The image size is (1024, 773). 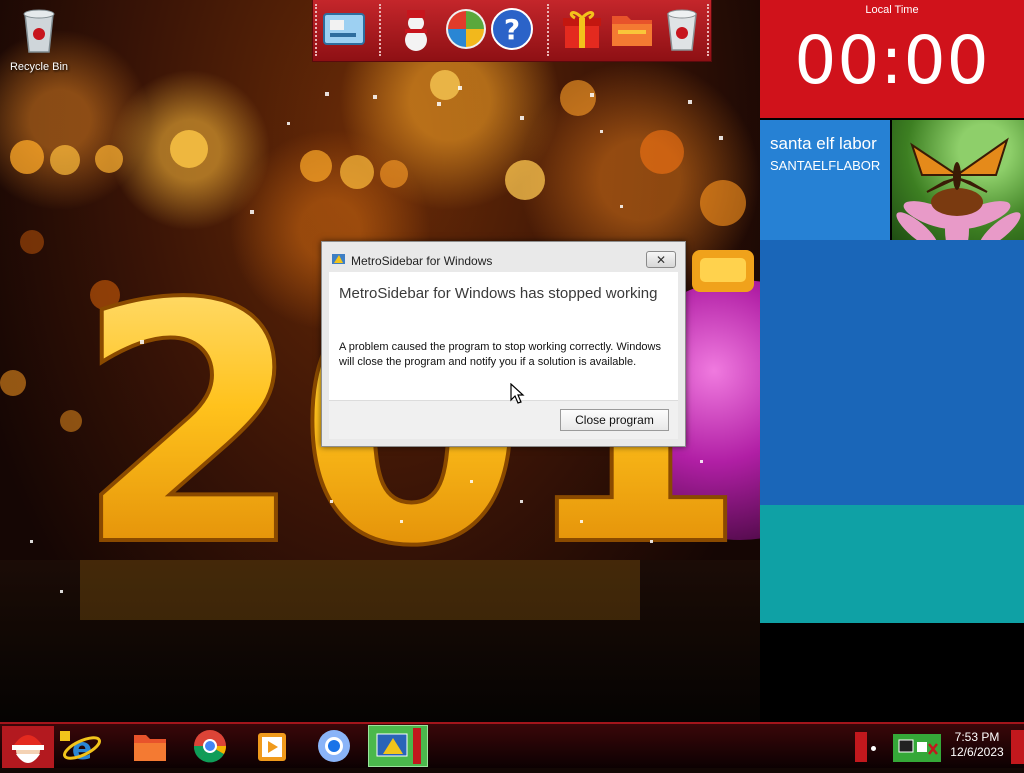 What do you see at coordinates (80, 746) in the screenshot?
I see `internet-explorer-icon: e` at bounding box center [80, 746].